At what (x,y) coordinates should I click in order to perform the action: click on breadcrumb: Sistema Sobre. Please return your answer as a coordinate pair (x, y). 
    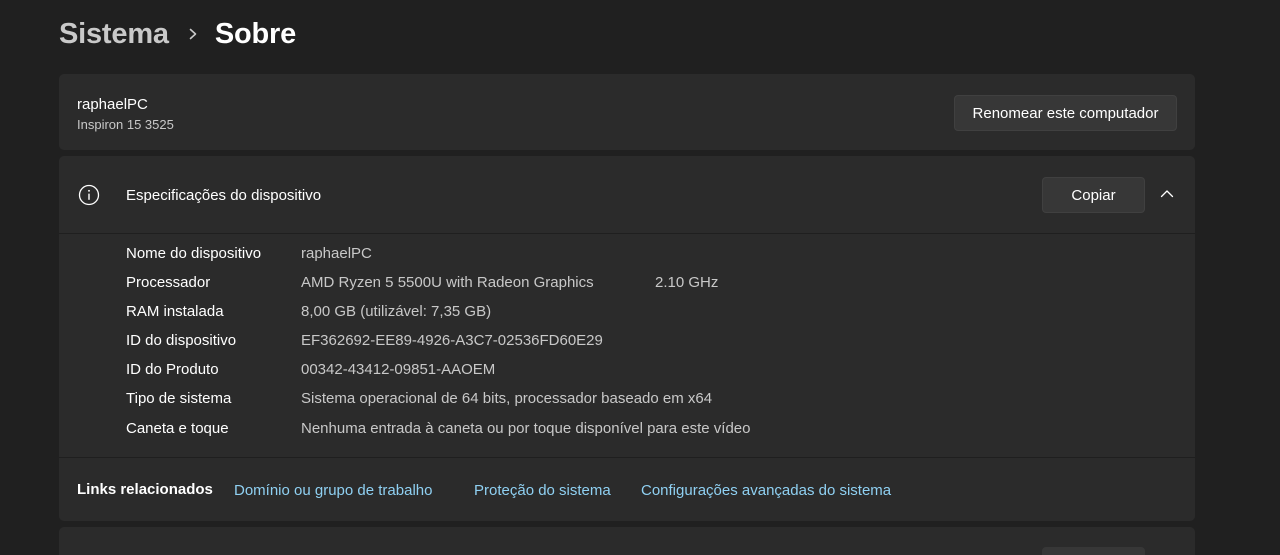
    Looking at the image, I should click on (177, 34).